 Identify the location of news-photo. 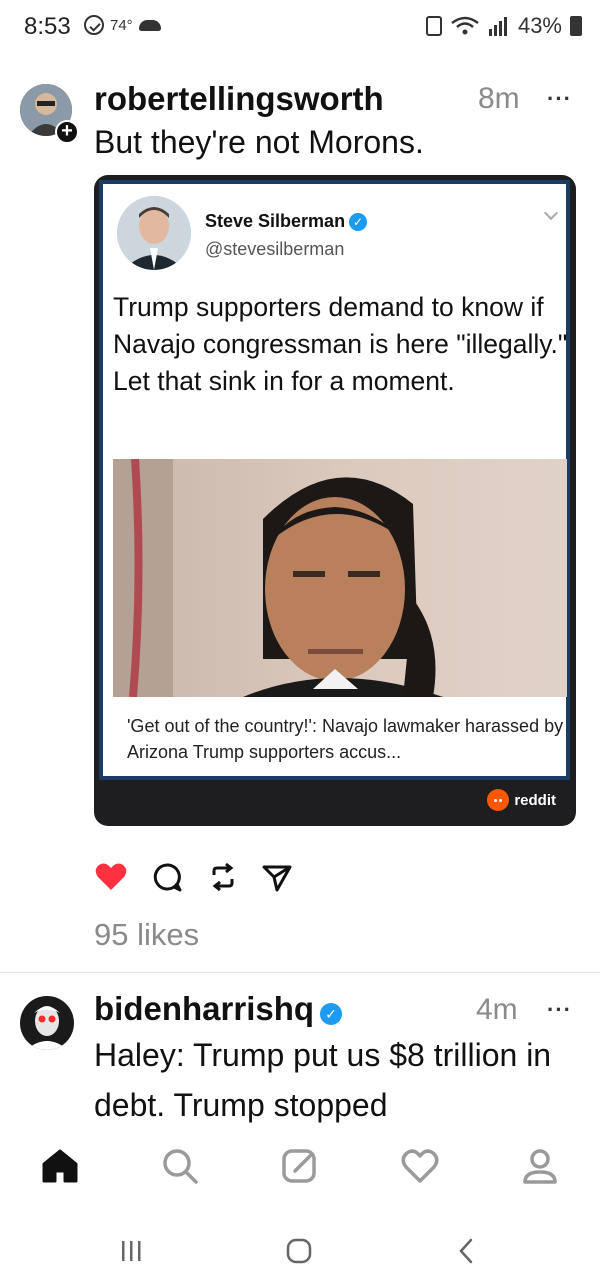
(340, 578).